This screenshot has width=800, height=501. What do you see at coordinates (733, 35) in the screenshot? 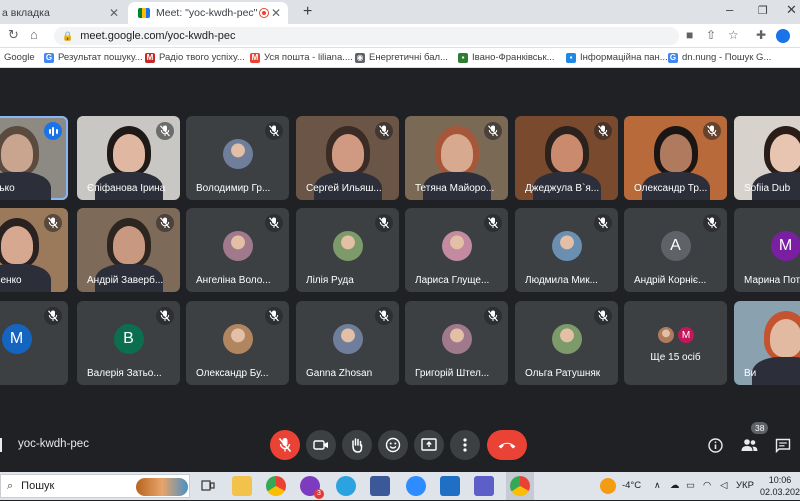
I see `bookmark-star-icon: ☆` at bounding box center [733, 35].